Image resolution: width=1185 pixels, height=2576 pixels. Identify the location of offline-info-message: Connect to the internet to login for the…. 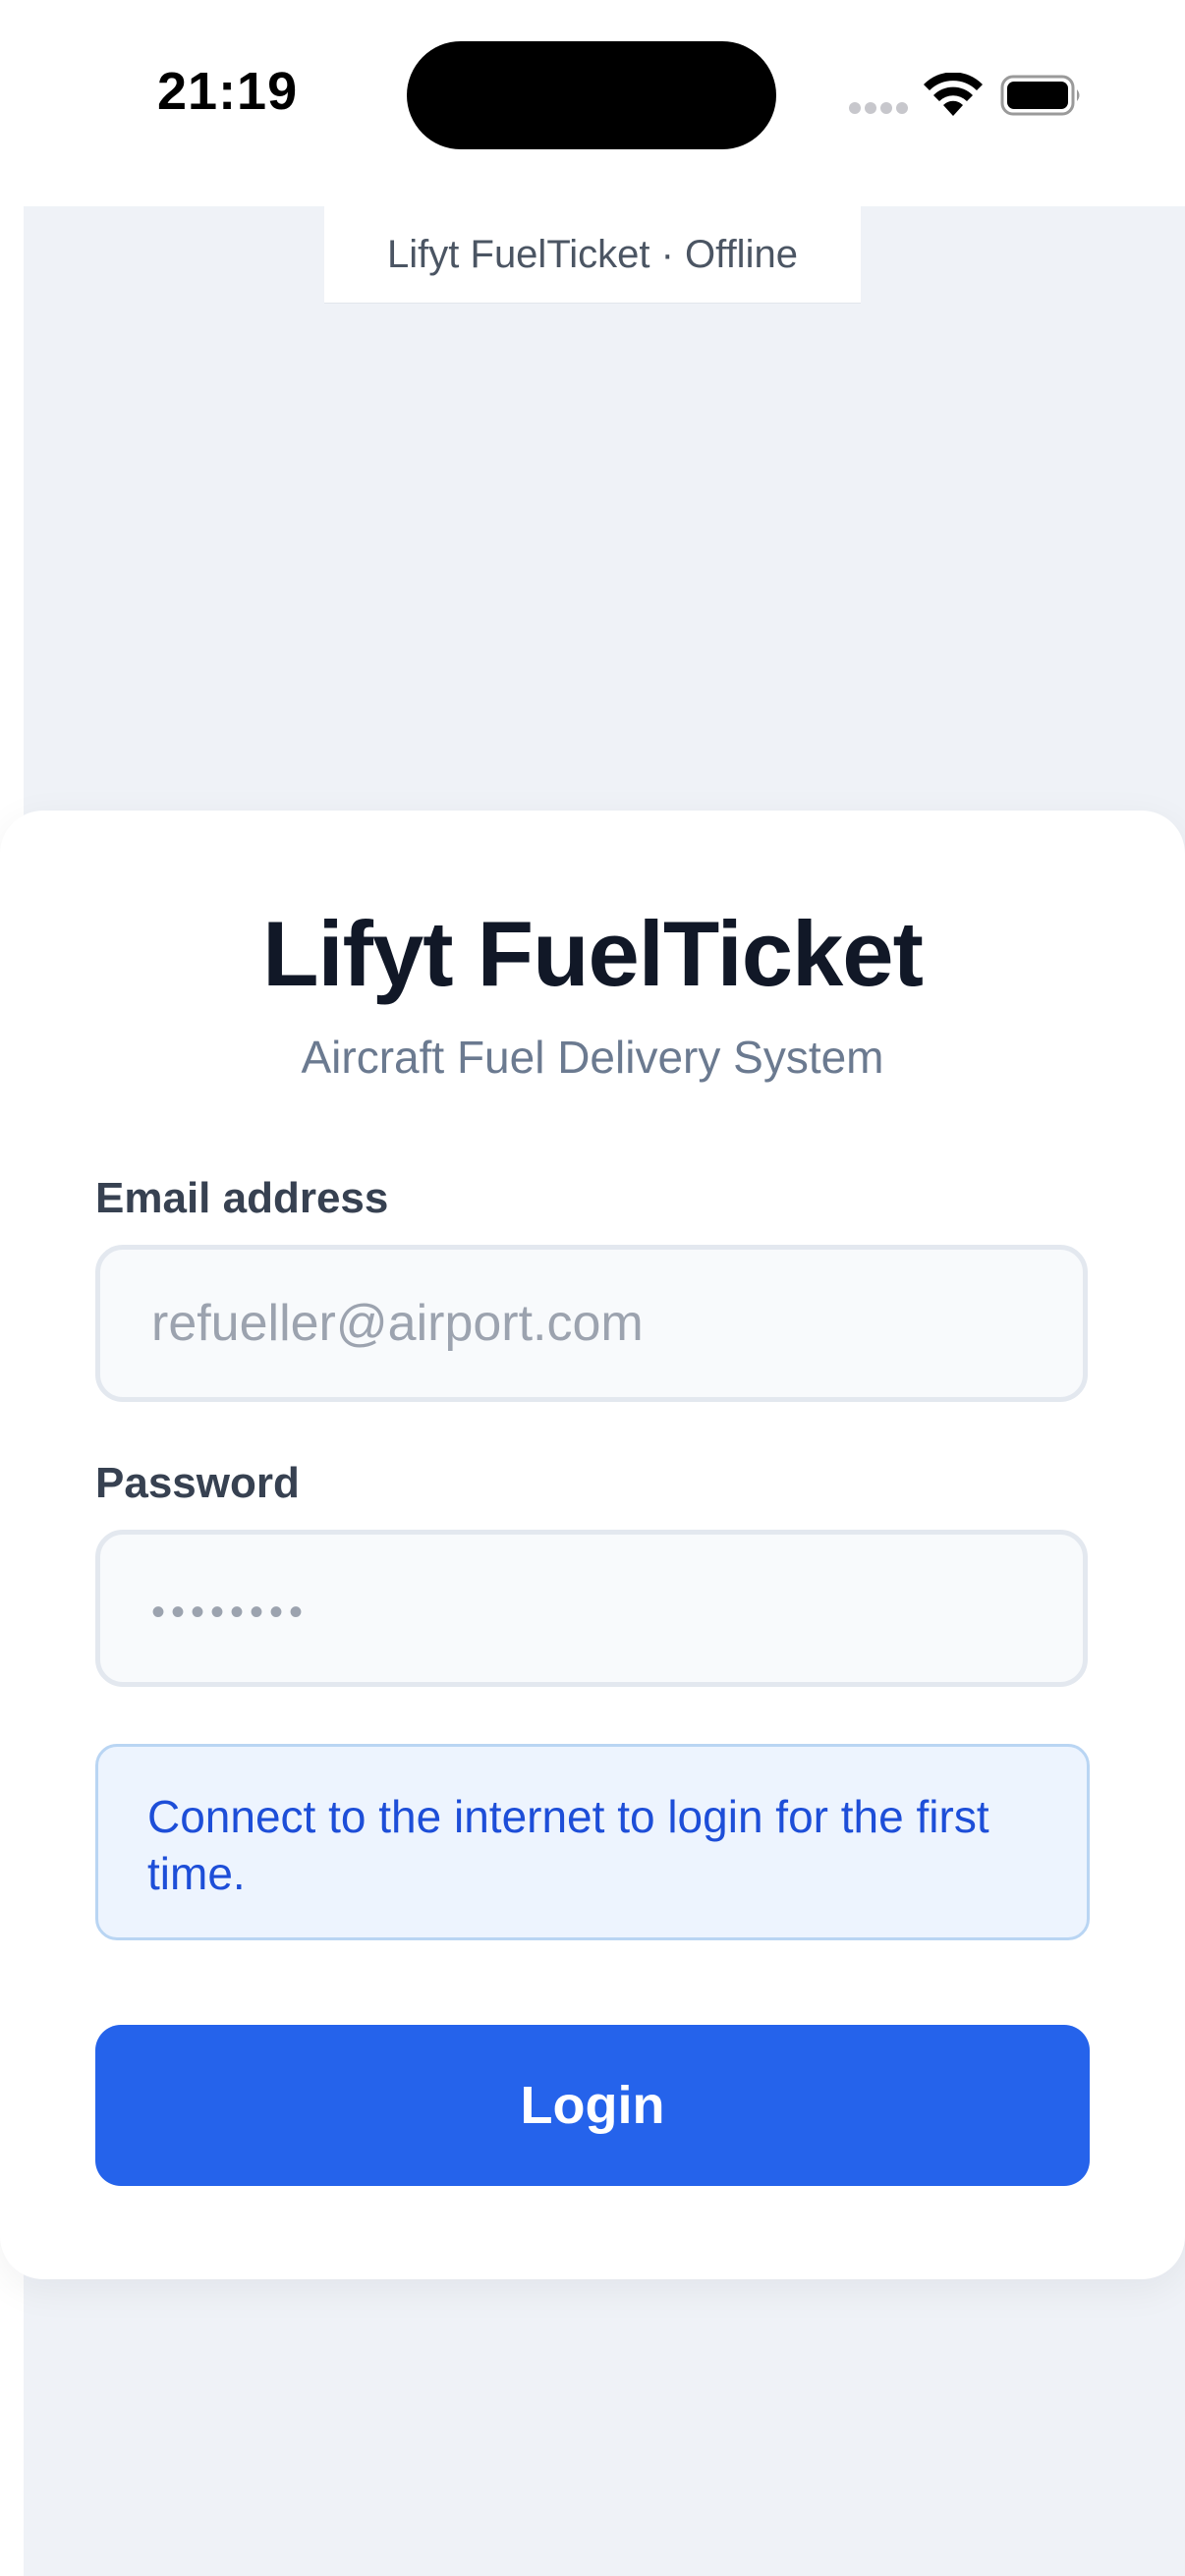
(592, 1842).